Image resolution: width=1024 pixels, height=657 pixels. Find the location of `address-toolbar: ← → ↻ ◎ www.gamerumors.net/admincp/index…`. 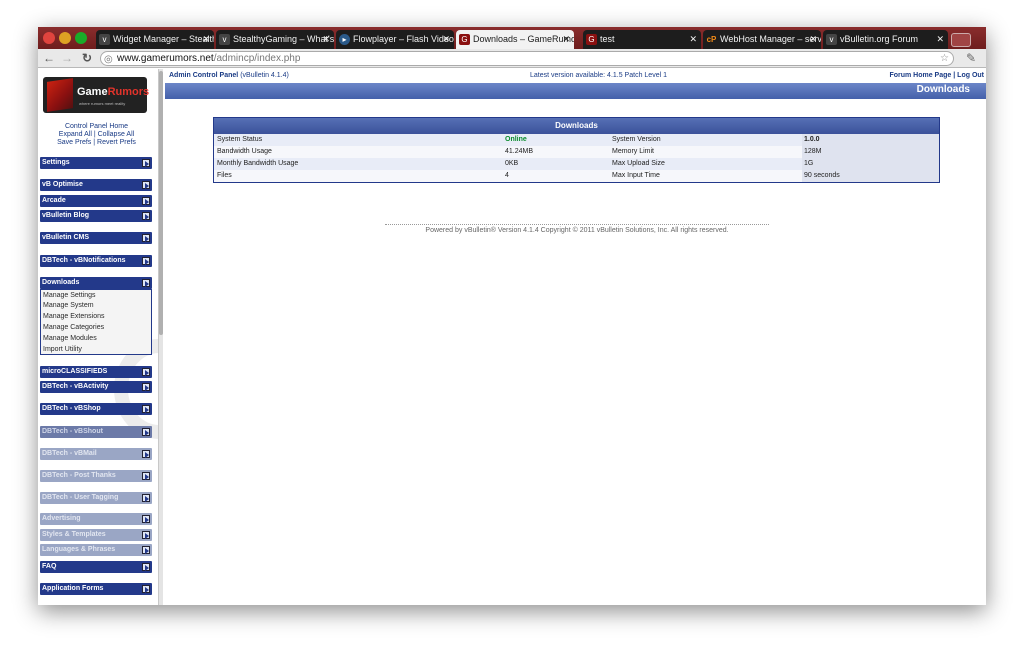

address-toolbar: ← → ↻ ◎ www.gamerumors.net/admincp/index… is located at coordinates (512, 58).